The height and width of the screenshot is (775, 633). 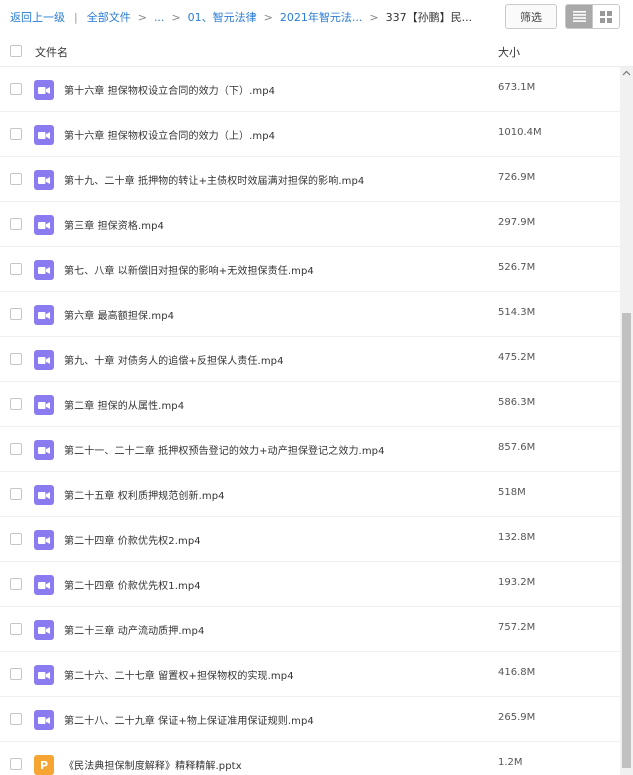 What do you see at coordinates (169, 89) in the screenshot?
I see `file-name: 第十六章 担保物权设立合同的效力（下）.mp4` at bounding box center [169, 89].